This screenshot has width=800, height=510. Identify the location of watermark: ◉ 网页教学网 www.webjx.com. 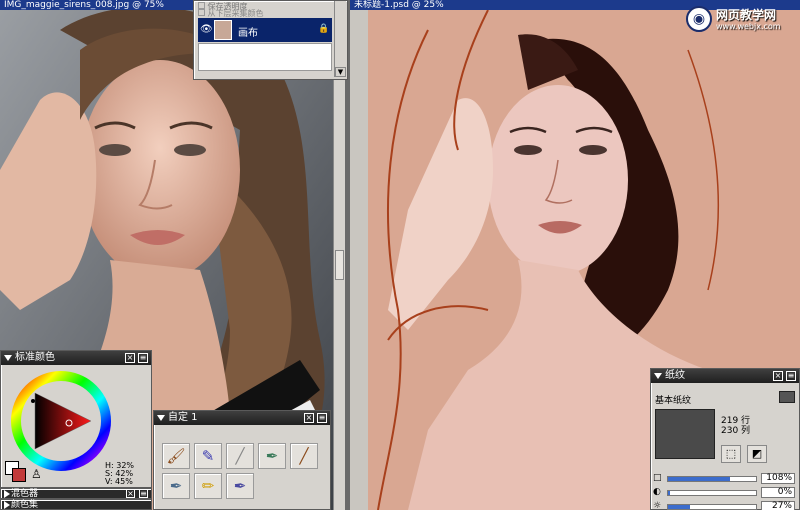
(741, 20).